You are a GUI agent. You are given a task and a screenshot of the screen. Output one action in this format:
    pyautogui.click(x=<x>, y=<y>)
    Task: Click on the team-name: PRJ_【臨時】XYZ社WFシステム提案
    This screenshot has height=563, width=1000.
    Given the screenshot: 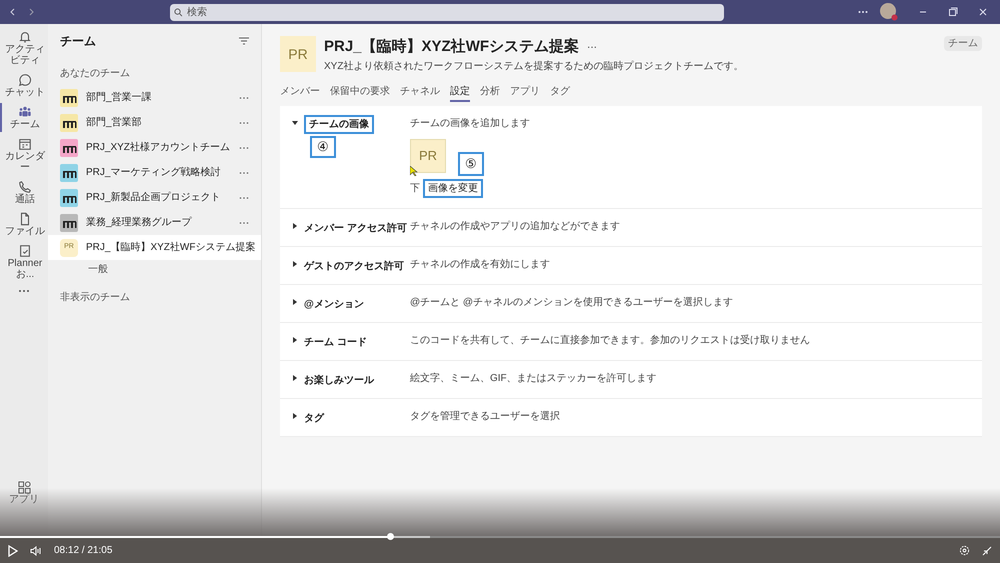 What is the action you would take?
    pyautogui.click(x=452, y=46)
    